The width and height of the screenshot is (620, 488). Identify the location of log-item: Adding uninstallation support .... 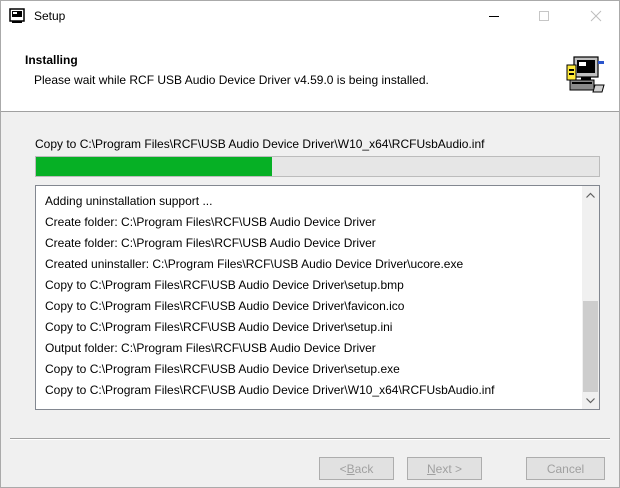
(129, 201).